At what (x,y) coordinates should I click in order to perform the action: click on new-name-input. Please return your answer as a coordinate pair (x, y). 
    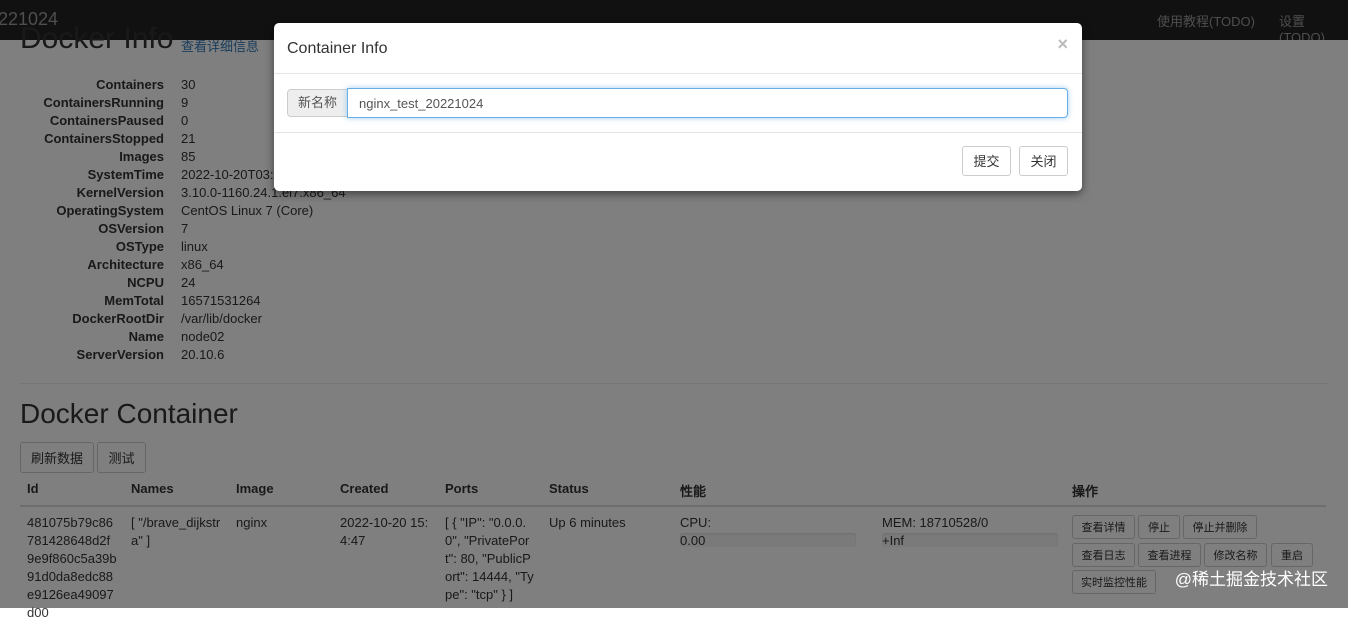
    Looking at the image, I should click on (707, 103).